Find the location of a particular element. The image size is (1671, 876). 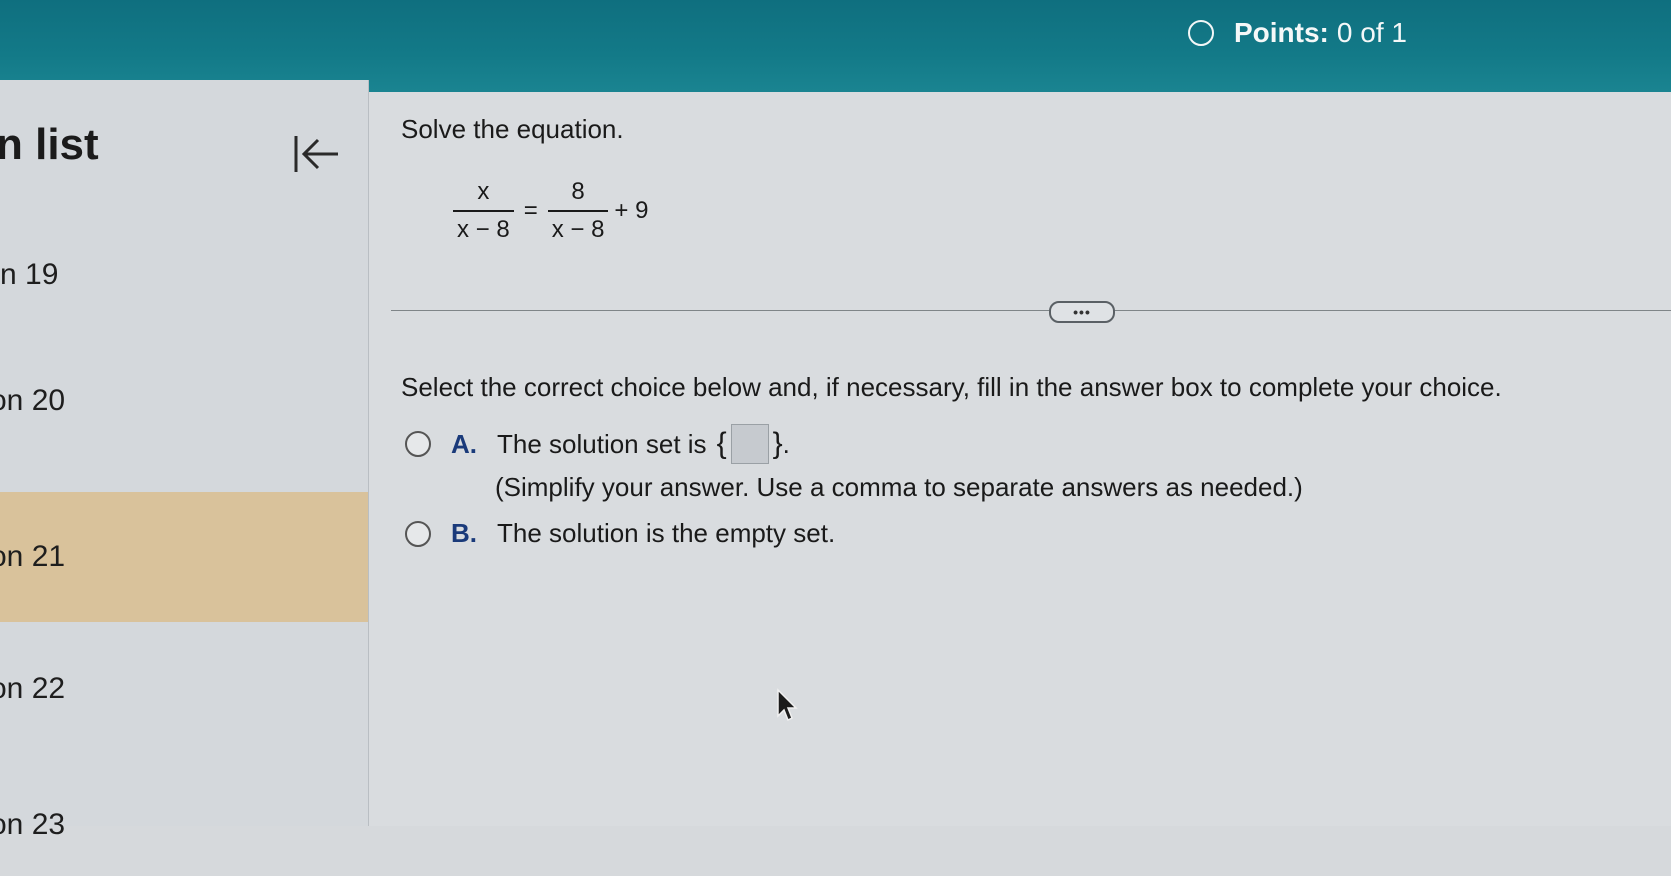

sidebar-item-question-23: on 23 is located at coordinates (184, 814).